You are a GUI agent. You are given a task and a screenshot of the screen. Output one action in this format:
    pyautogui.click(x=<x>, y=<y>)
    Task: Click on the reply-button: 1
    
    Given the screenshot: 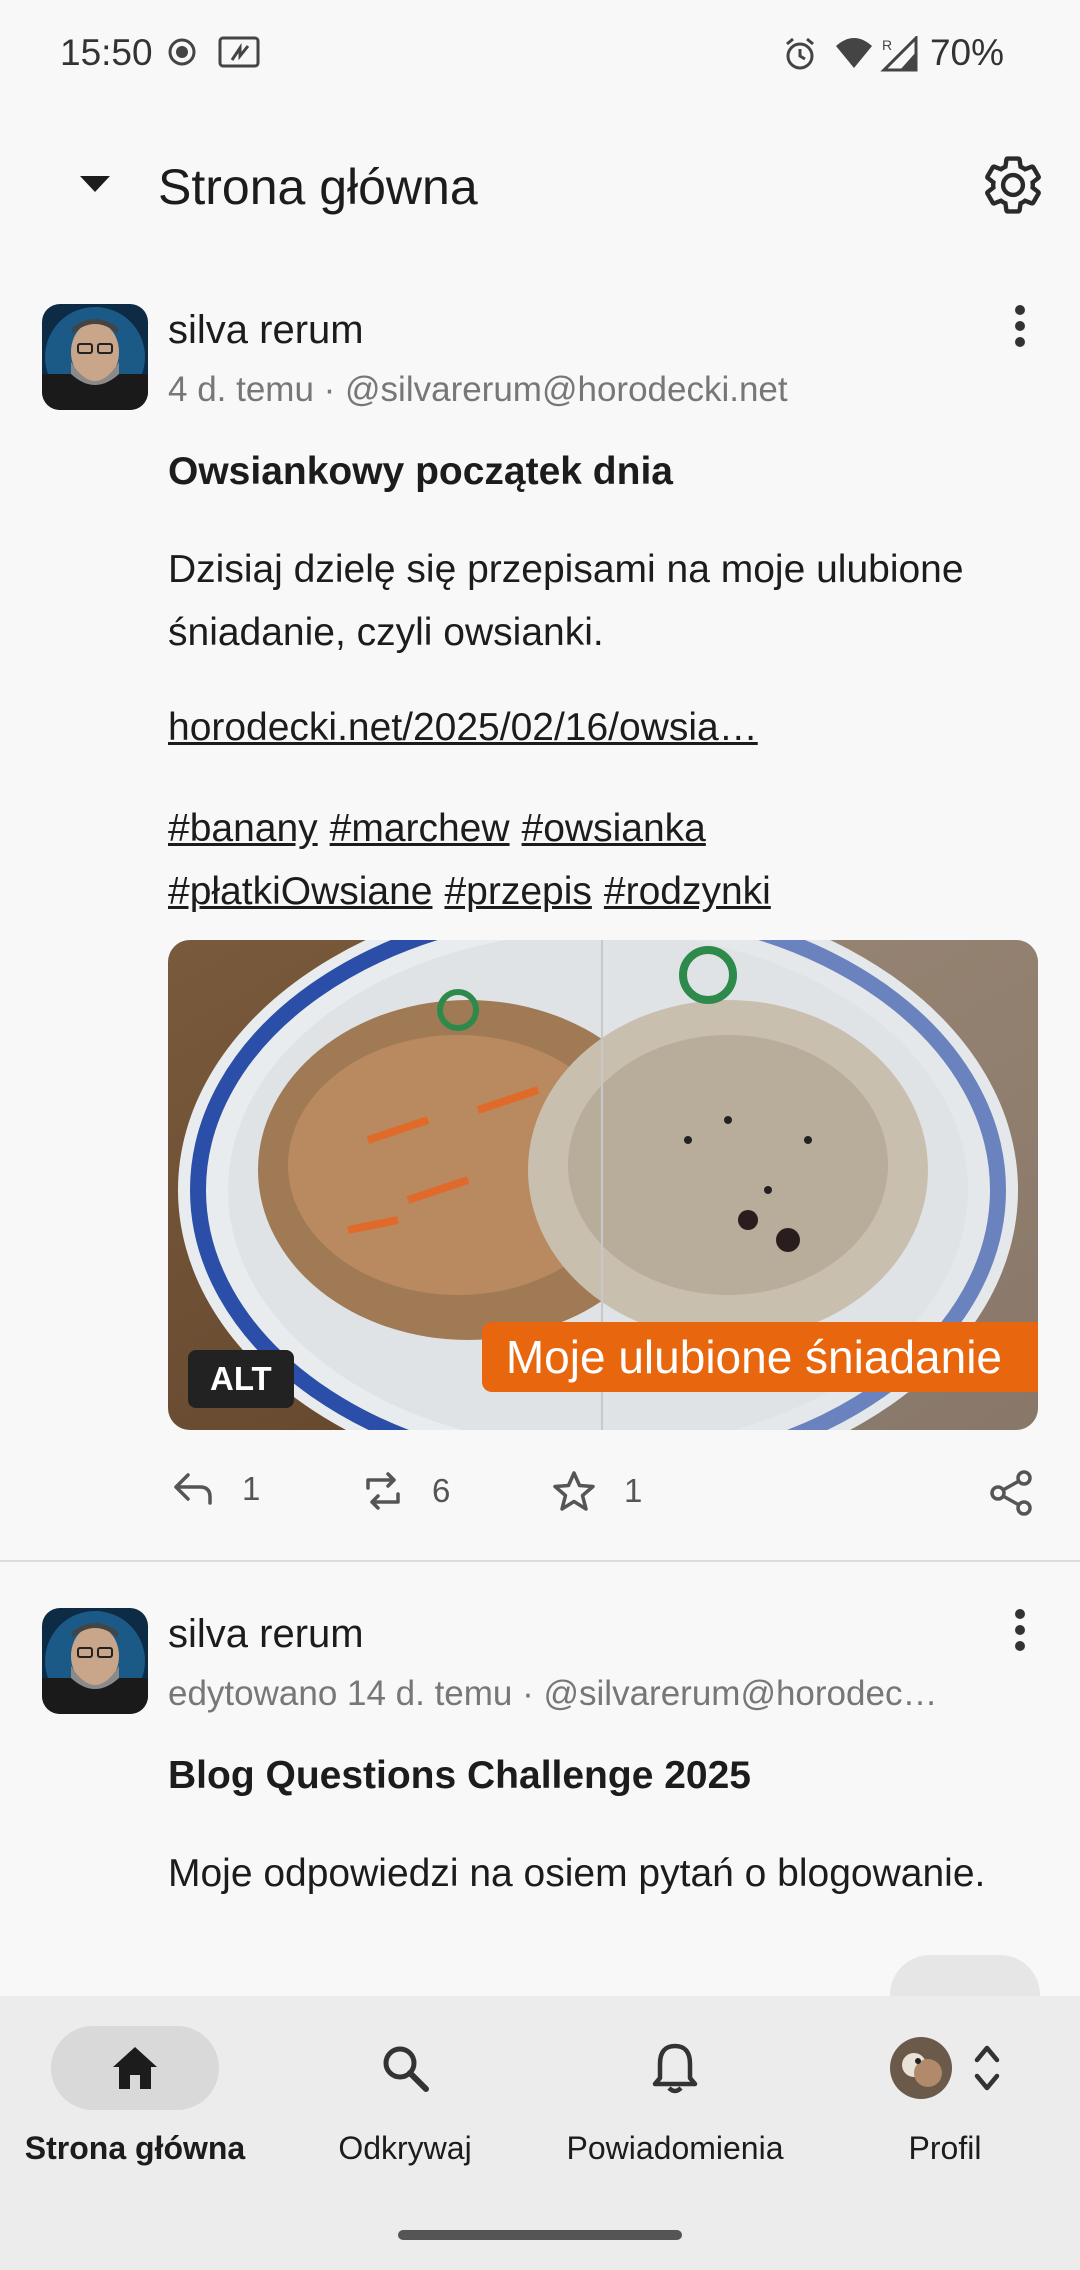 What is the action you would take?
    pyautogui.click(x=216, y=1489)
    